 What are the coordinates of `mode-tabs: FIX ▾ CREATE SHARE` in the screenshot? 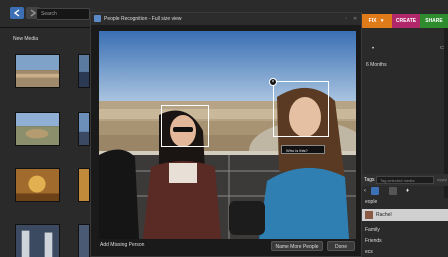 It's located at (404, 21).